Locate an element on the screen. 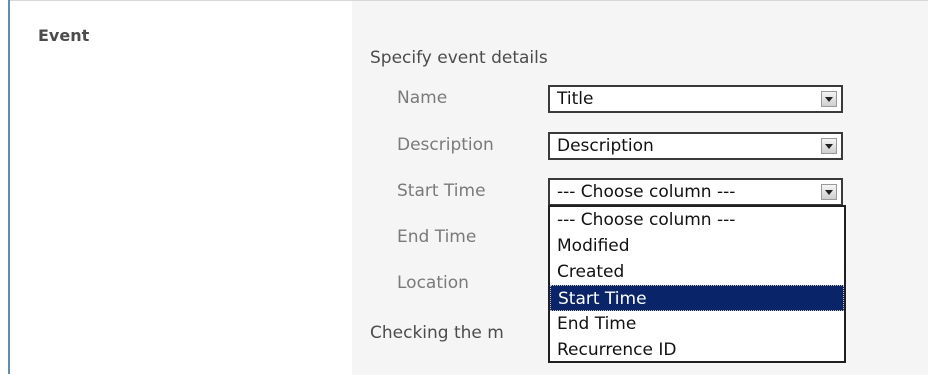 This screenshot has width=928, height=375. name-label: Name is located at coordinates (422, 98).